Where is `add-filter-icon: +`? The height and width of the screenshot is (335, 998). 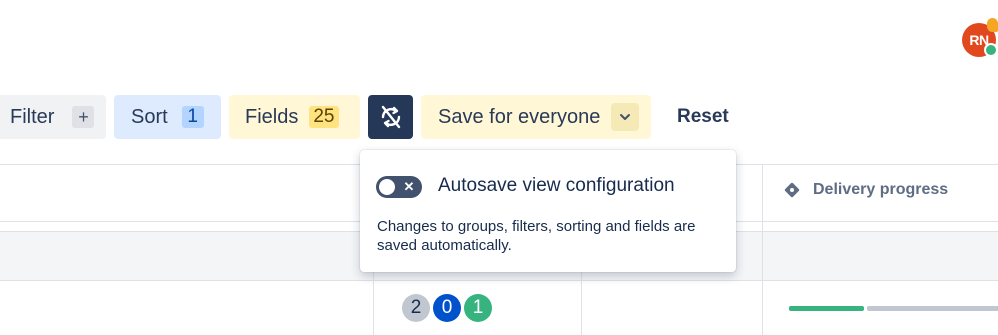
add-filter-icon: + is located at coordinates (83, 117).